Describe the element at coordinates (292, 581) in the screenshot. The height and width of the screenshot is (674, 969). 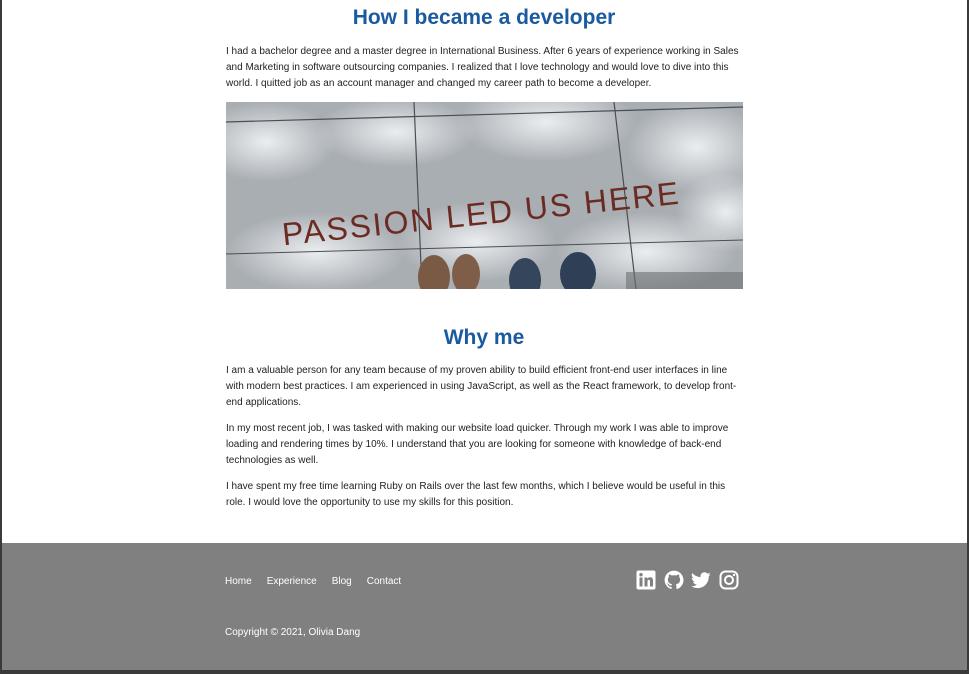
I see `footer-link-experience: Experience` at that location.